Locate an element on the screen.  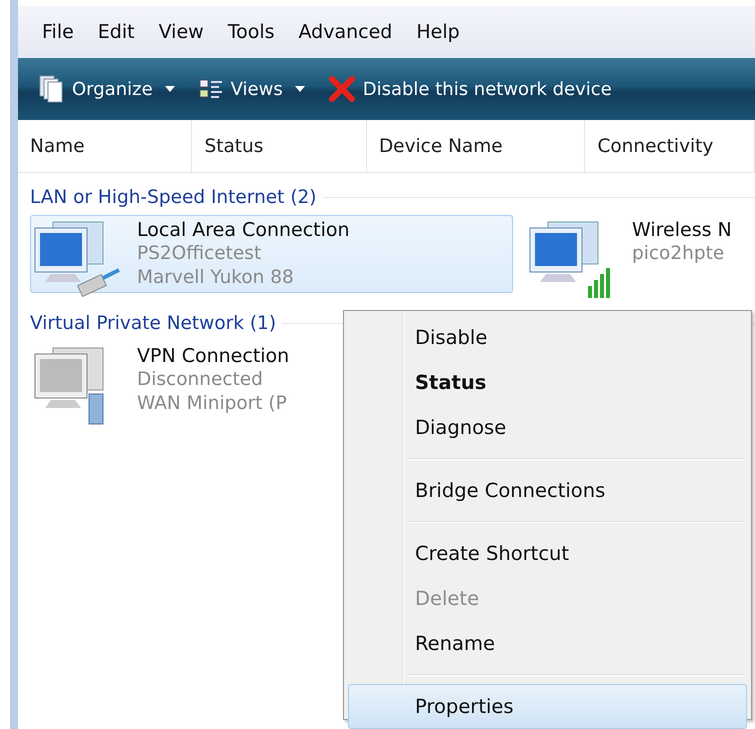
column-header: Status is located at coordinates (279, 146).